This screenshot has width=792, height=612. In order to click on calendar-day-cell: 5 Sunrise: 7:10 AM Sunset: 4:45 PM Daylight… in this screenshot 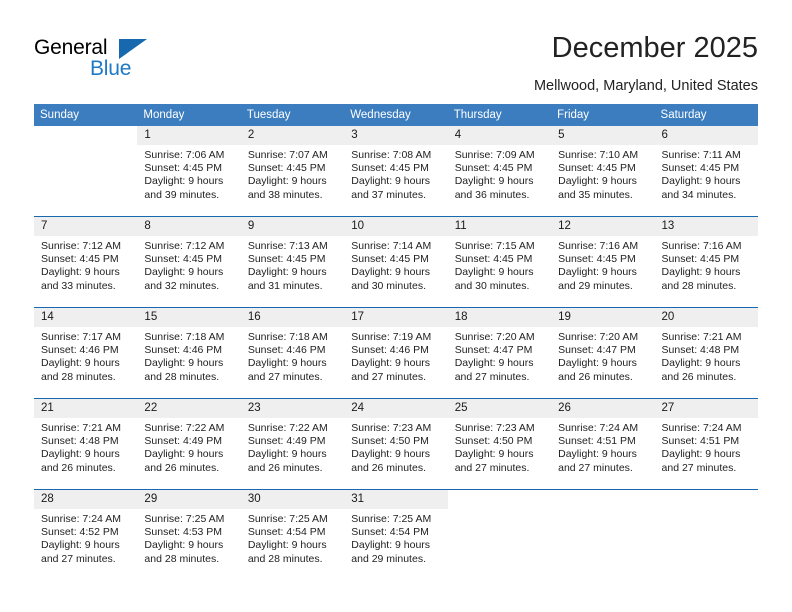, I will do `click(603, 171)`.